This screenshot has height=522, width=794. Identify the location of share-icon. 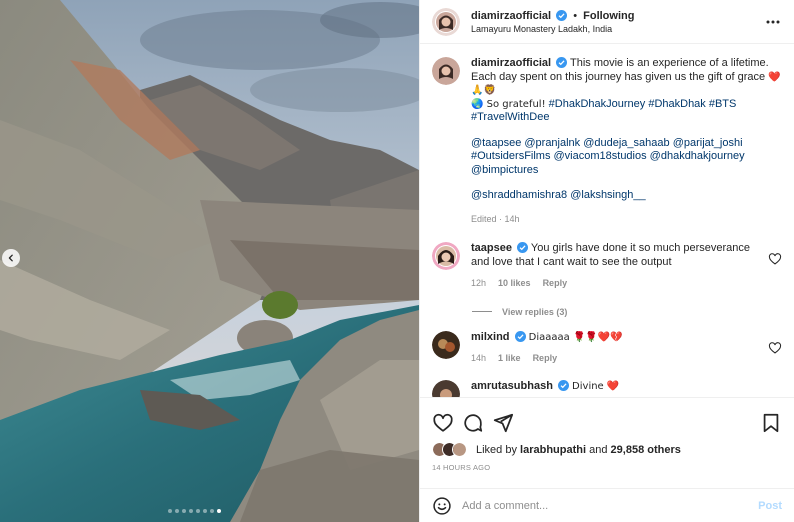
(503, 423).